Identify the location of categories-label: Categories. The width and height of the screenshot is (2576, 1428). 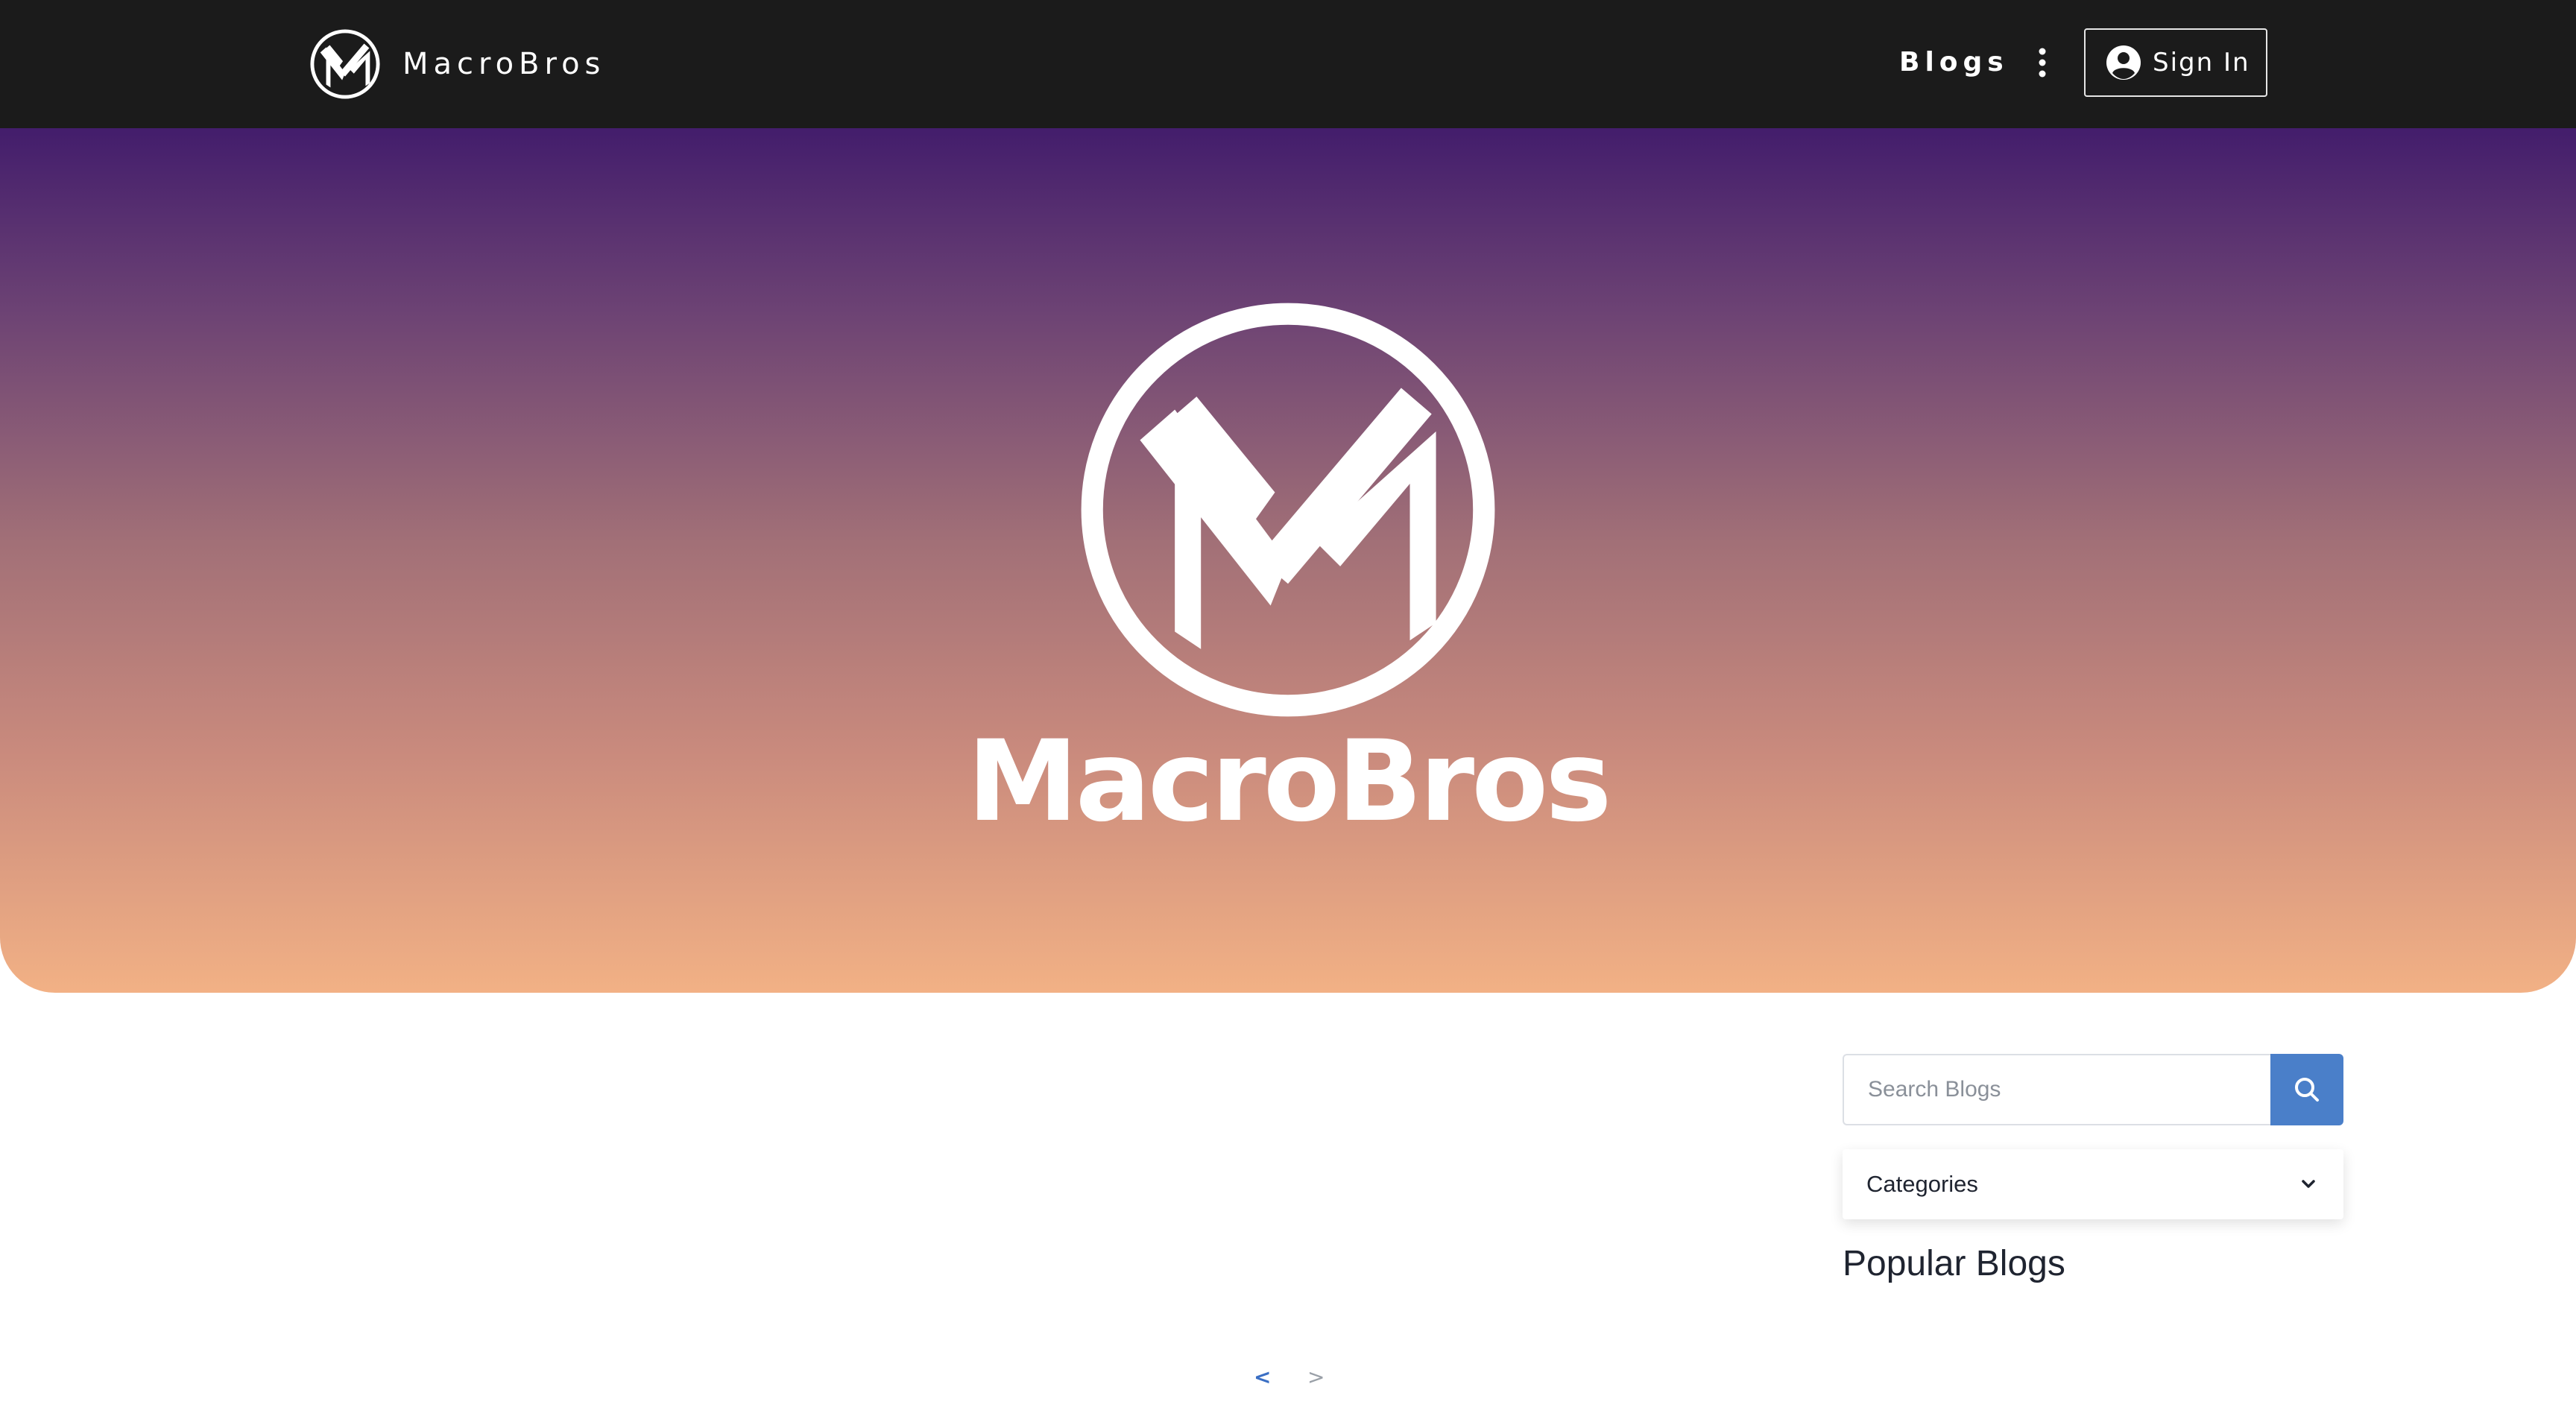
(1922, 1184).